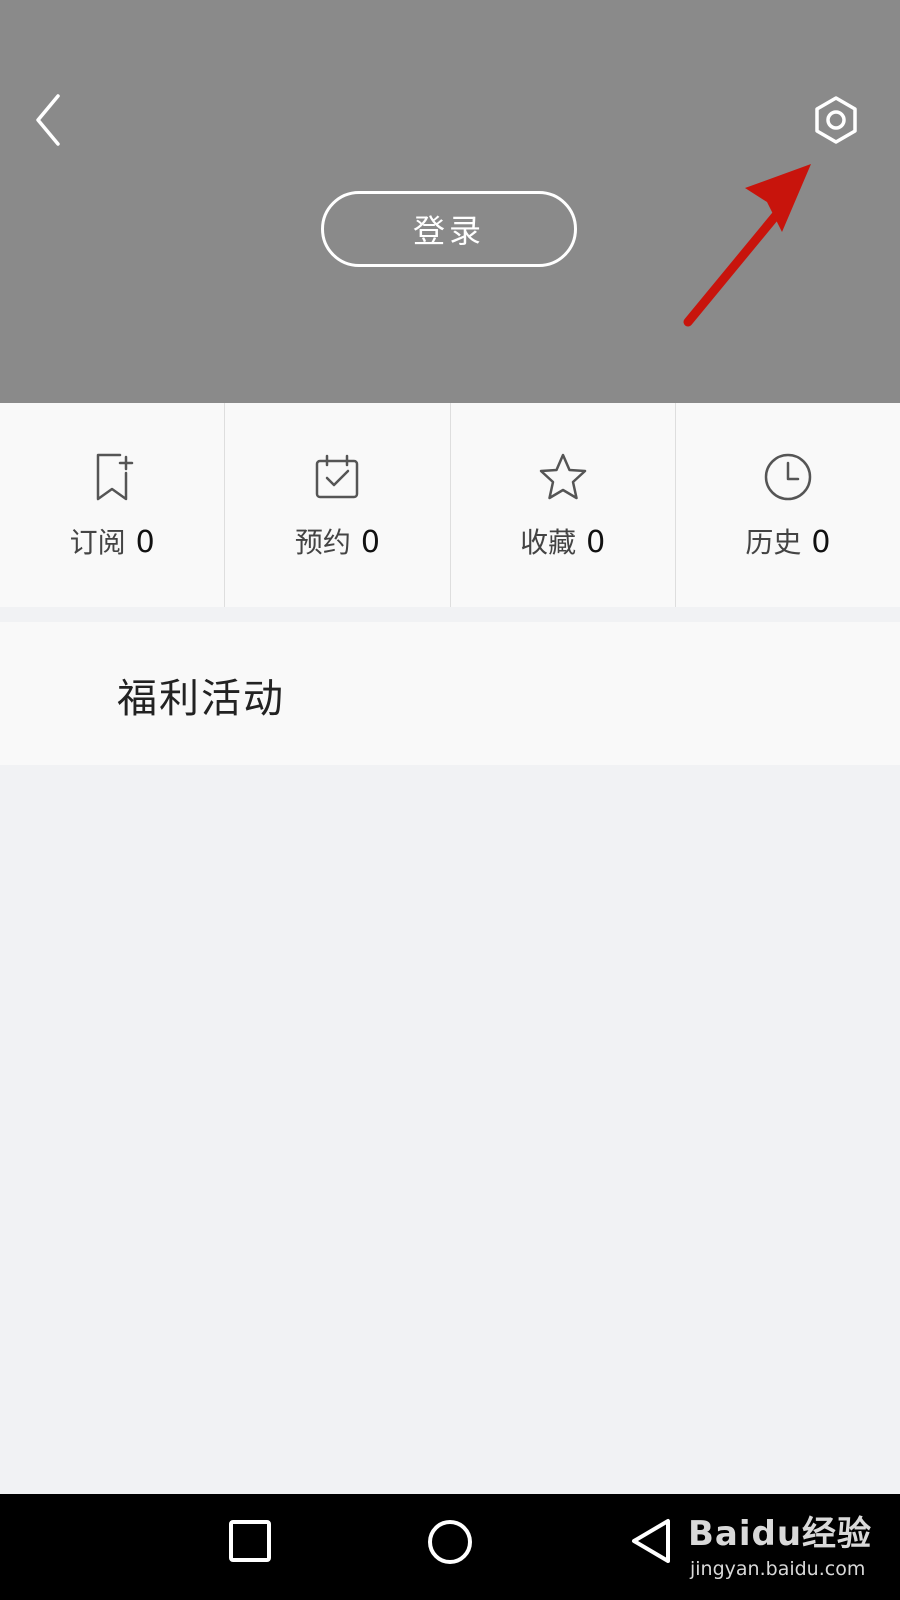 This screenshot has height=1600, width=900. What do you see at coordinates (562, 476) in the screenshot?
I see `star-icon` at bounding box center [562, 476].